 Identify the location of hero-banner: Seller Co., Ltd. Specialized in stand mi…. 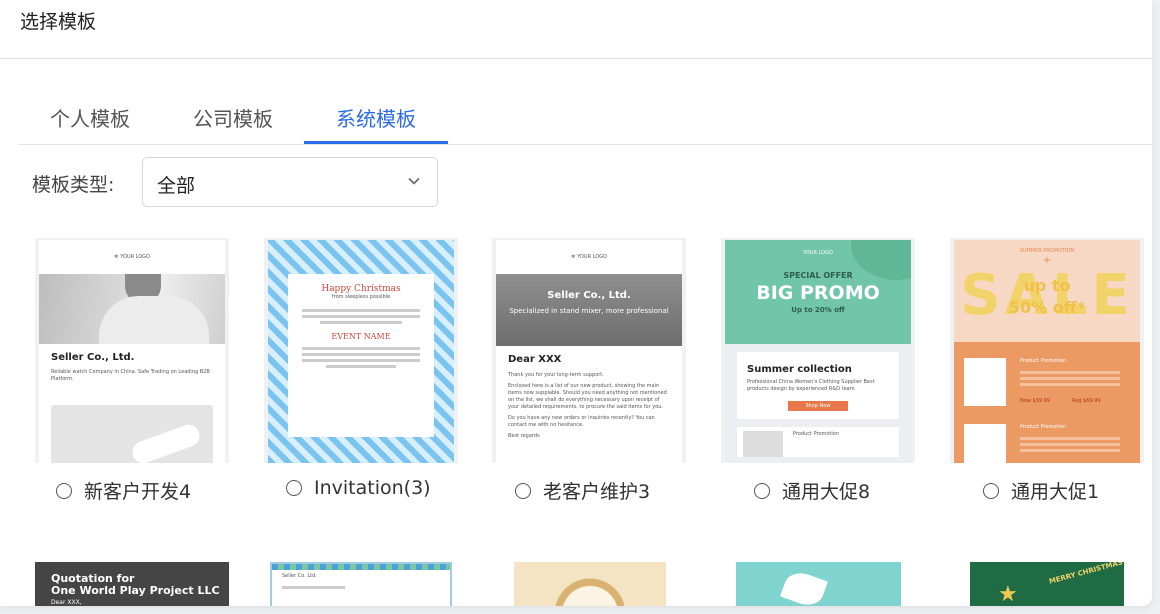
(589, 310).